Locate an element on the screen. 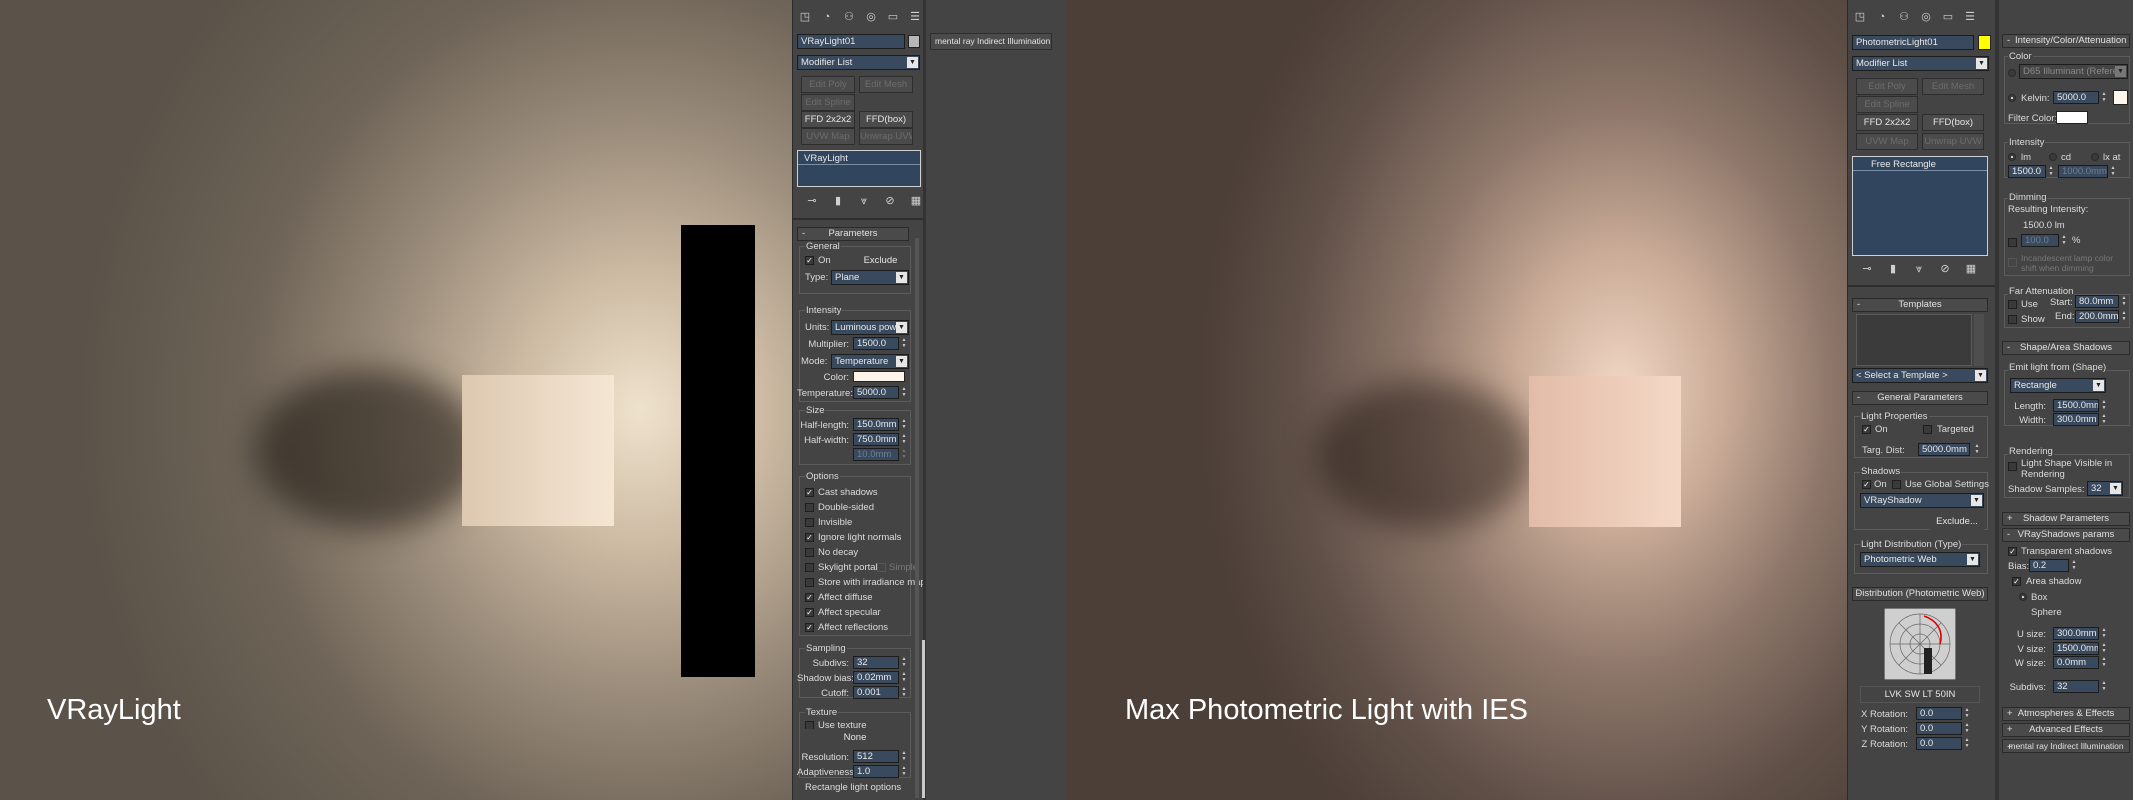 The image size is (2133, 800). template-select-dropdown: < Select a Template > ▼ is located at coordinates (1920, 375).